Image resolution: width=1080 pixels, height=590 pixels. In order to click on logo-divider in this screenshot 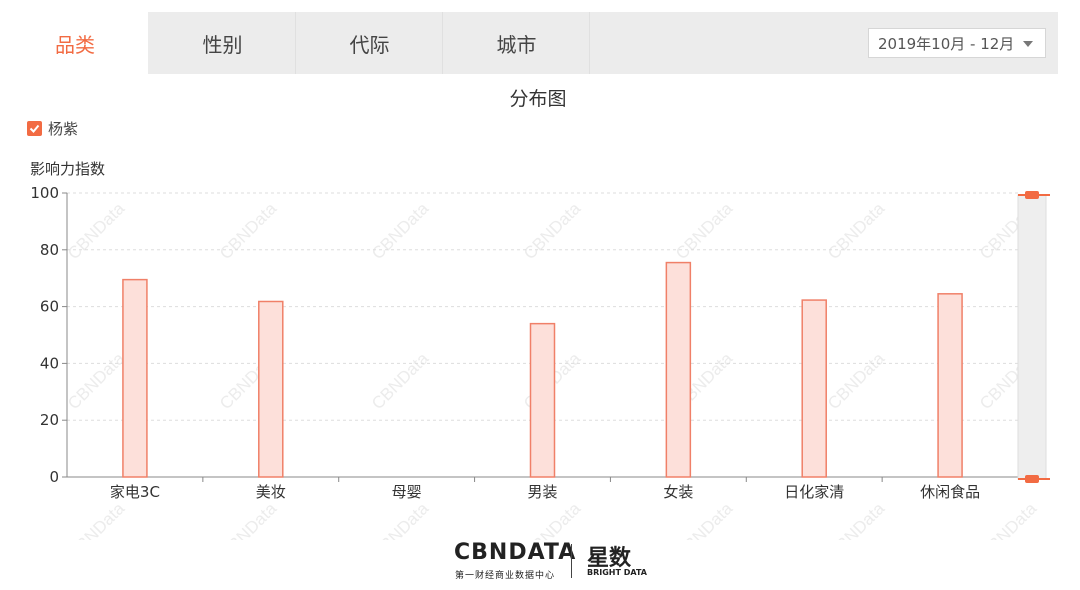, I will do `click(571, 561)`.